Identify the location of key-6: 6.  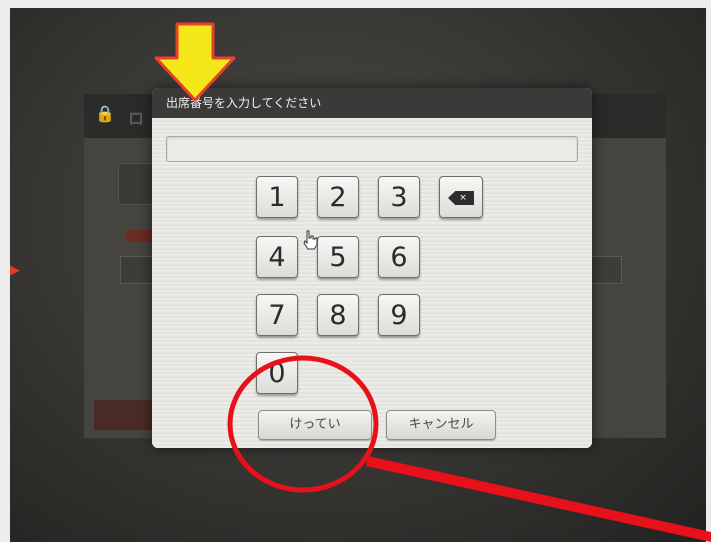
(399, 257).